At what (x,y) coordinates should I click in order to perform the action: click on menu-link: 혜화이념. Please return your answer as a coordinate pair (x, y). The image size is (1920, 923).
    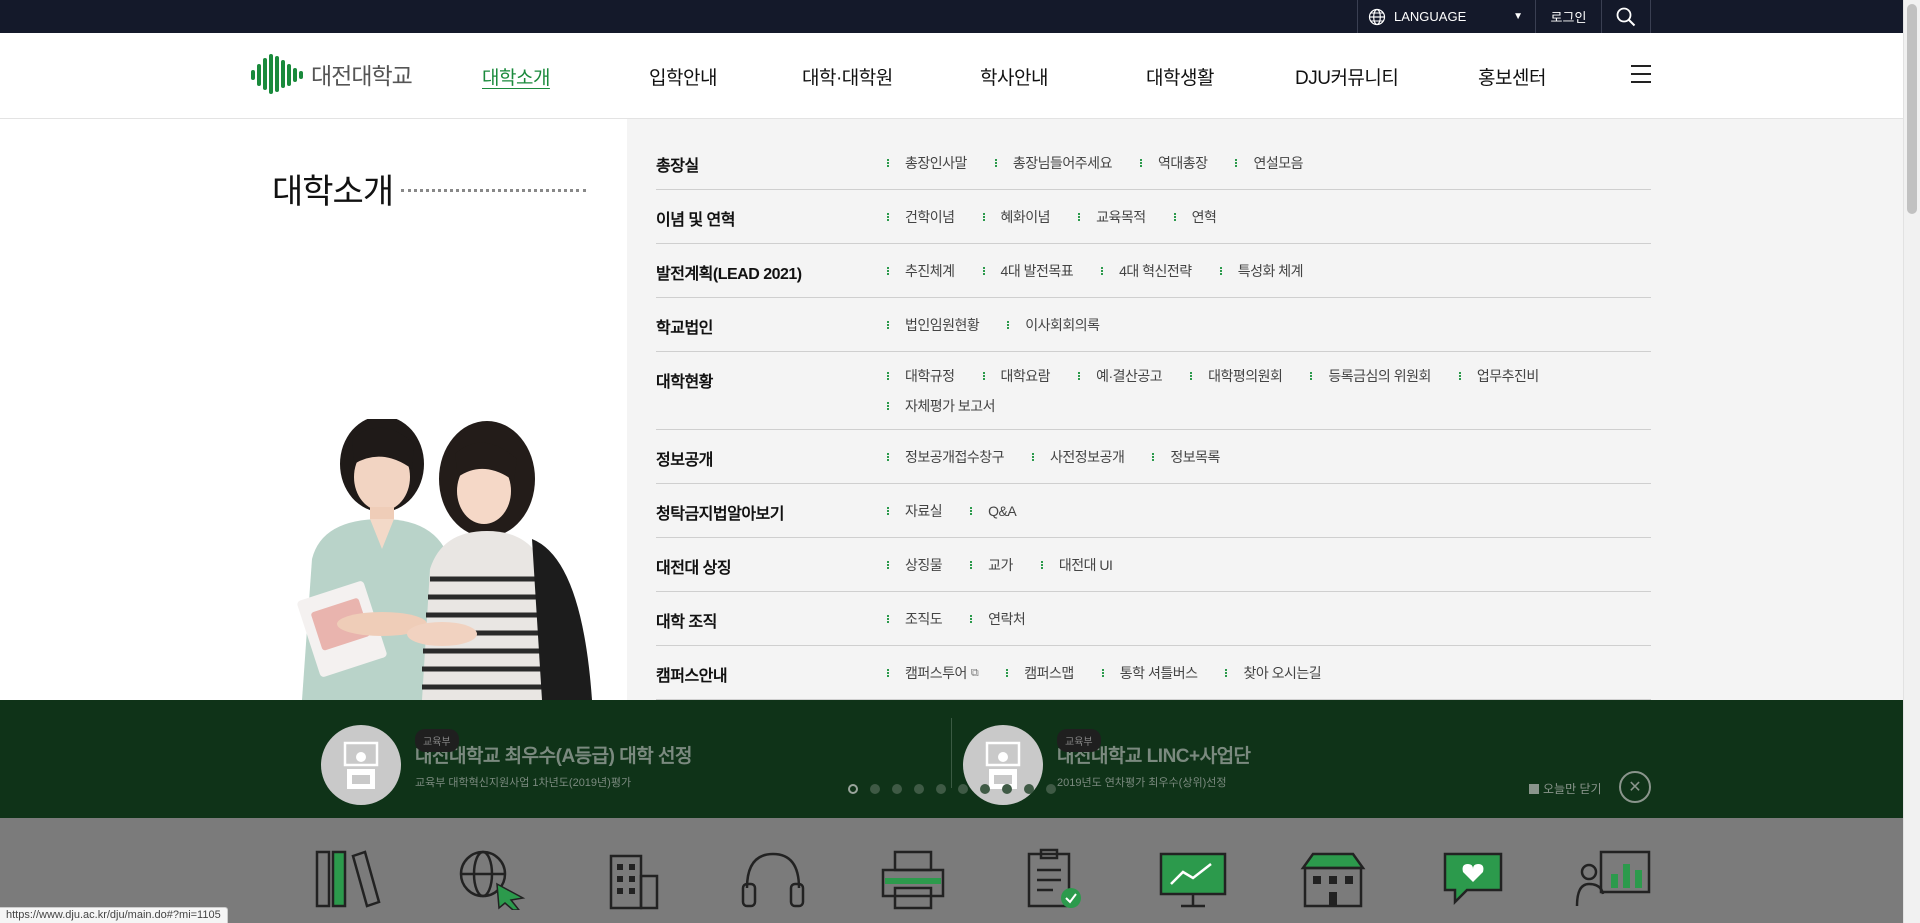
    Looking at the image, I should click on (1017, 217).